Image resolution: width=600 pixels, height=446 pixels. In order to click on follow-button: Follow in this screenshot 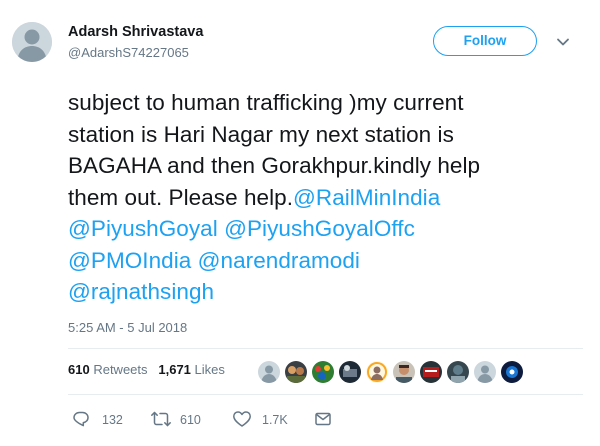, I will do `click(485, 41)`.